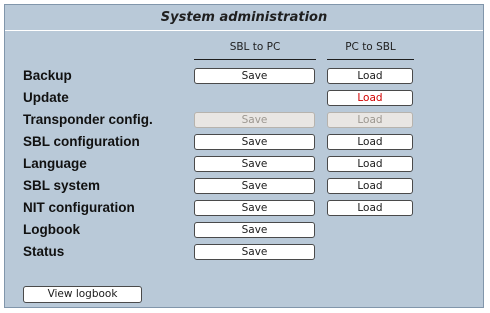 The height and width of the screenshot is (313, 490). Describe the element at coordinates (254, 120) in the screenshot. I see `transponder-config-save-button: Save` at that location.